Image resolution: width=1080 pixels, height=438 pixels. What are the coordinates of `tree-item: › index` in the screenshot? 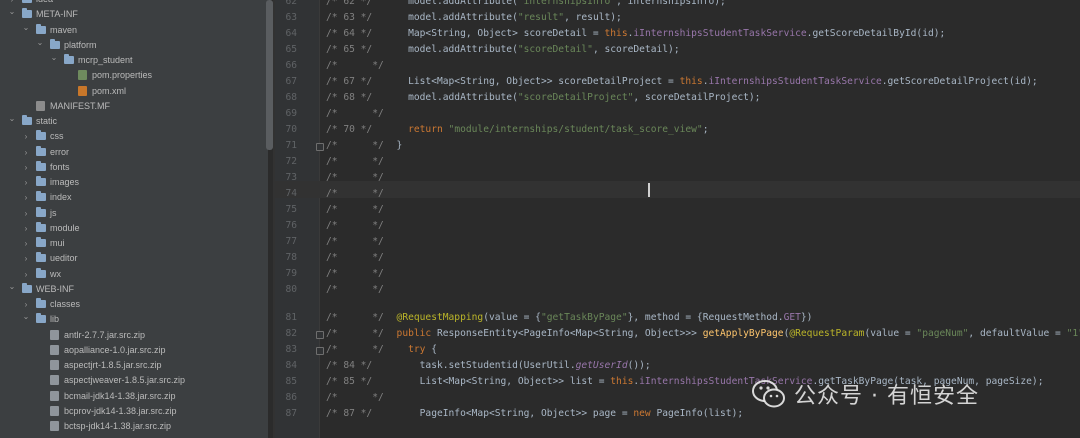 It's located at (134, 197).